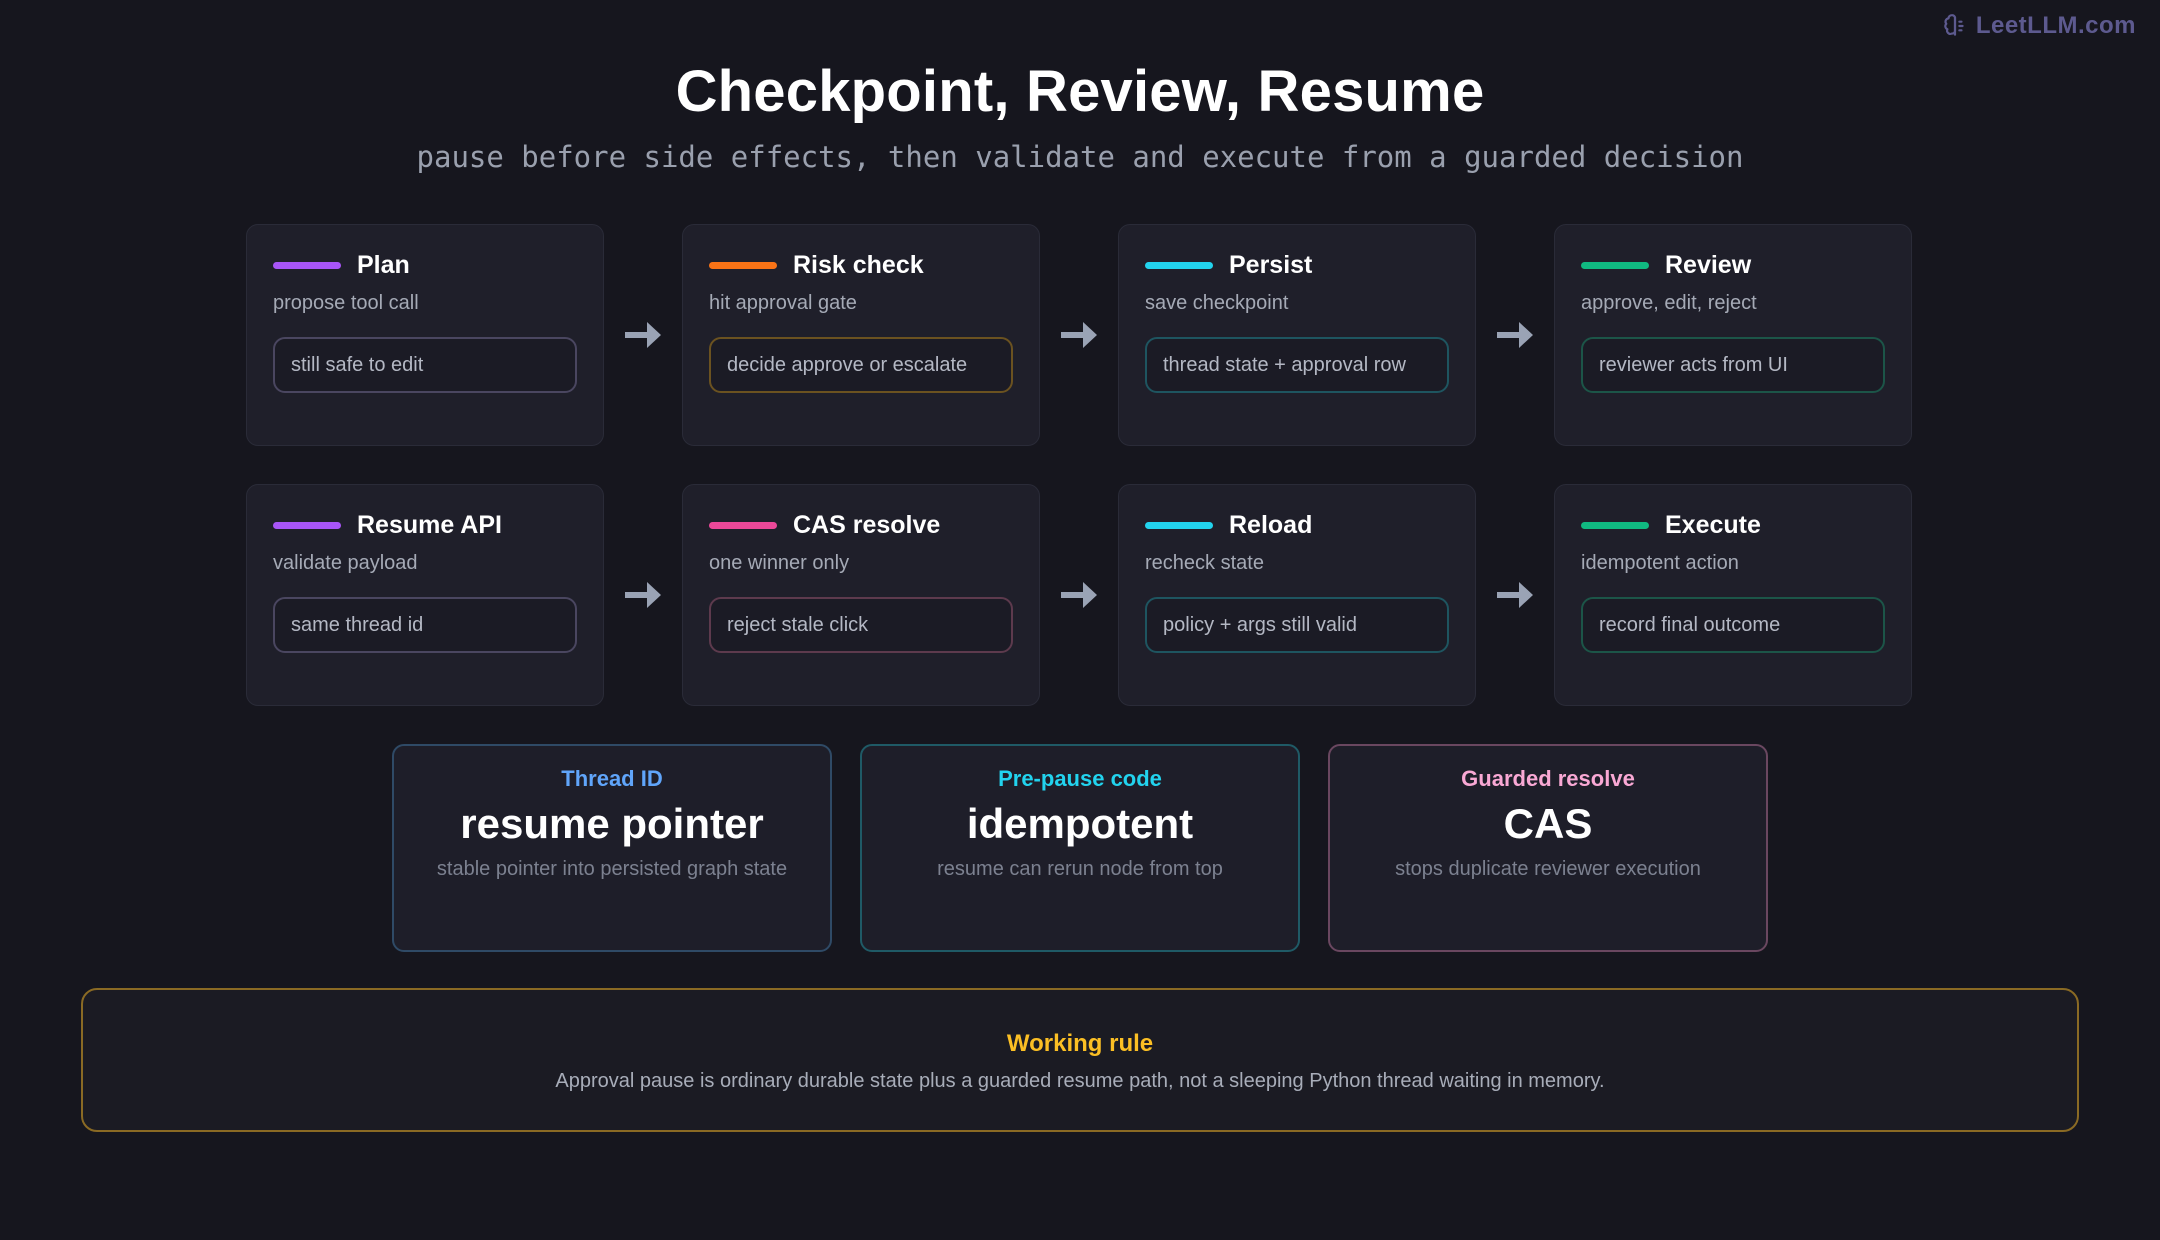 The image size is (2160, 1240). What do you see at coordinates (425, 625) in the screenshot?
I see `step-chip: same thread id` at bounding box center [425, 625].